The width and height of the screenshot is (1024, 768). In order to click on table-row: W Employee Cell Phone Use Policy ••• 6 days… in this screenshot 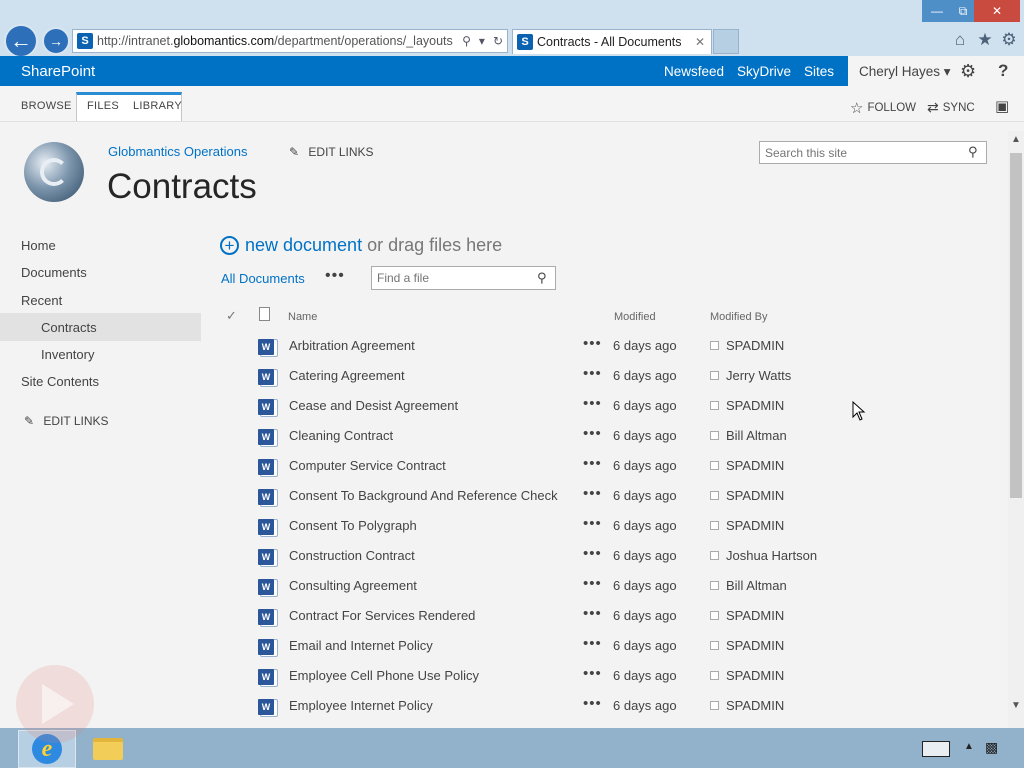, I will do `click(571, 676)`.